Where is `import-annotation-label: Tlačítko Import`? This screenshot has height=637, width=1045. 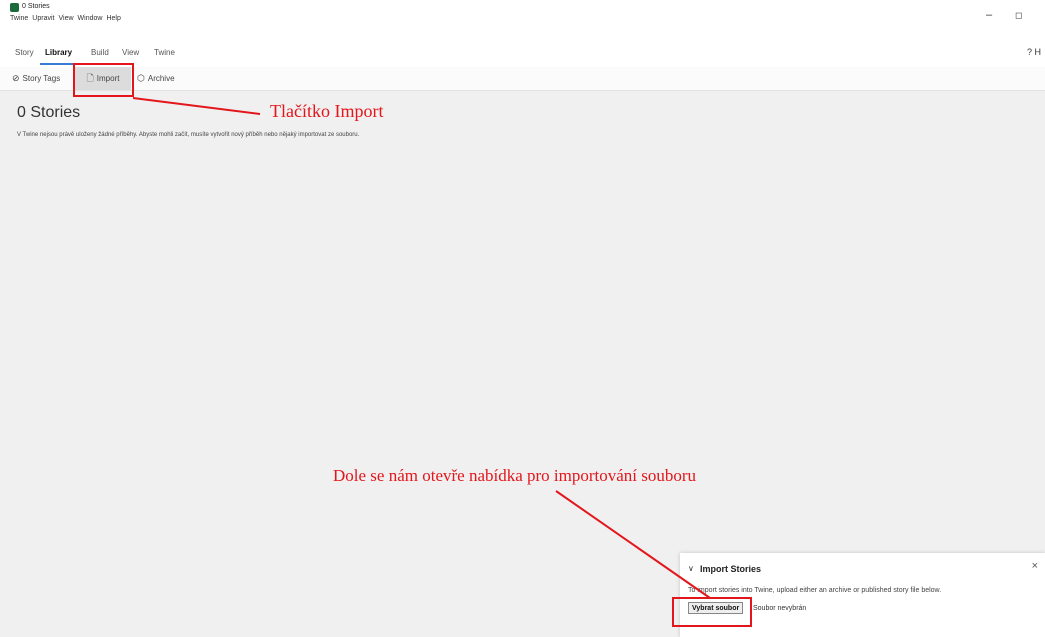
import-annotation-label: Tlačítko Import is located at coordinates (327, 111).